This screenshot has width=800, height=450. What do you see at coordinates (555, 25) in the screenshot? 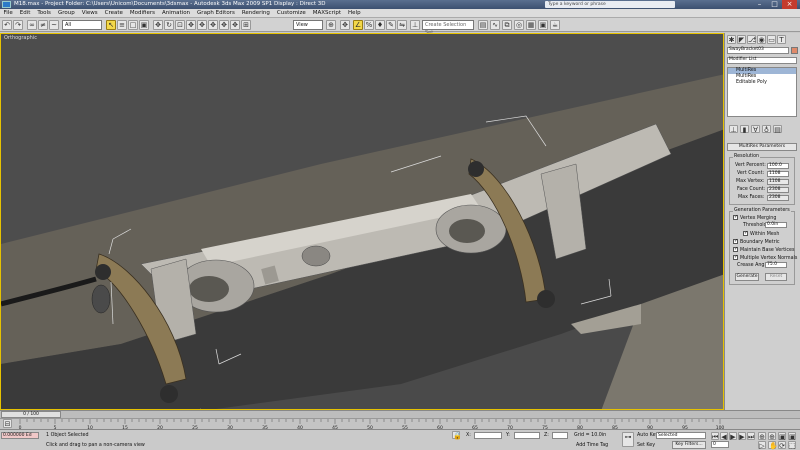
I see `quick-render-icon: ☕` at bounding box center [555, 25].